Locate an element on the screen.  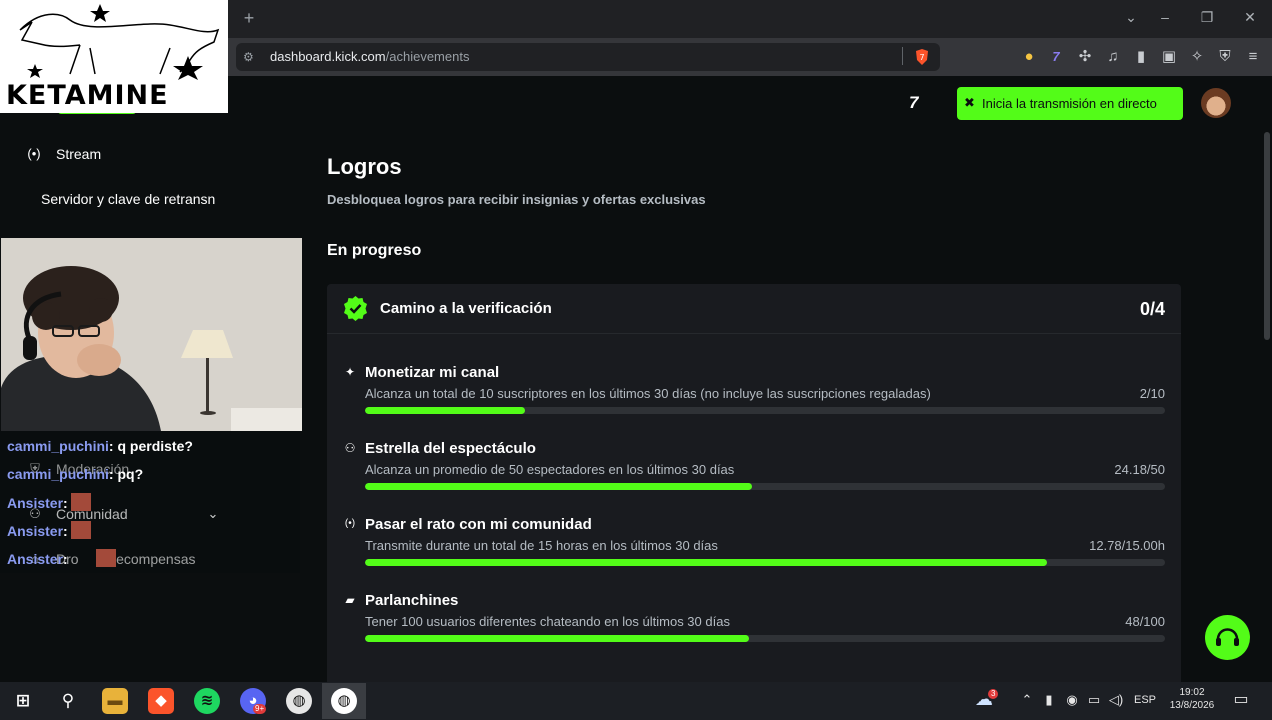
emoji-extension-icon: ● is located at coordinates (1029, 57).